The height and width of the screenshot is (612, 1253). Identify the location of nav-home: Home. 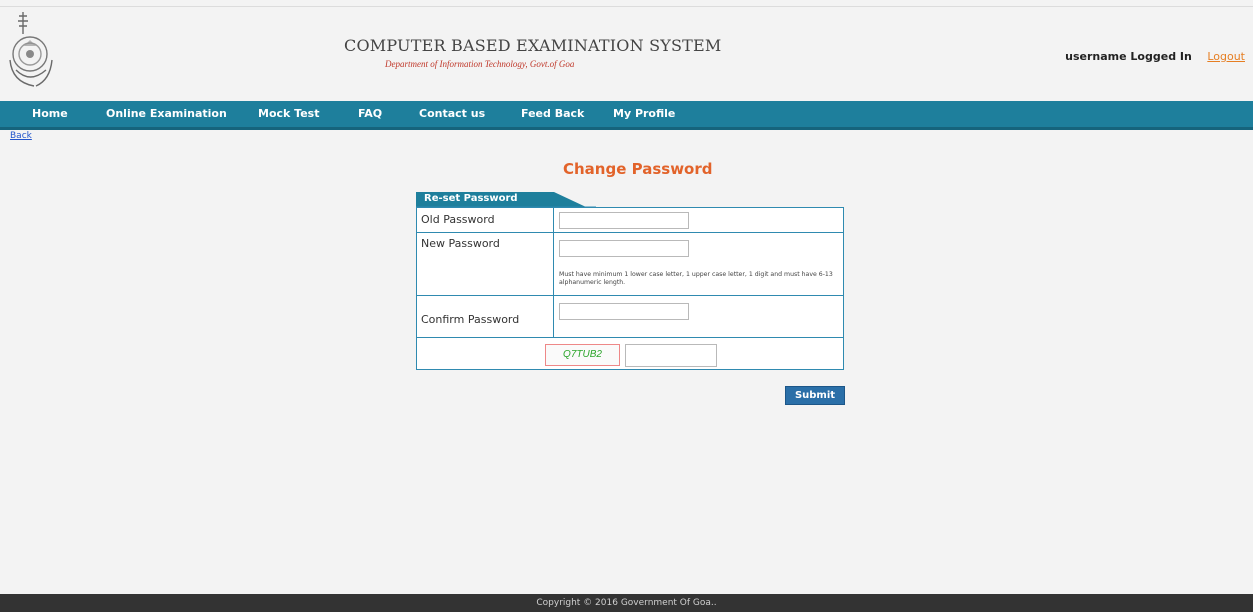
(50, 114).